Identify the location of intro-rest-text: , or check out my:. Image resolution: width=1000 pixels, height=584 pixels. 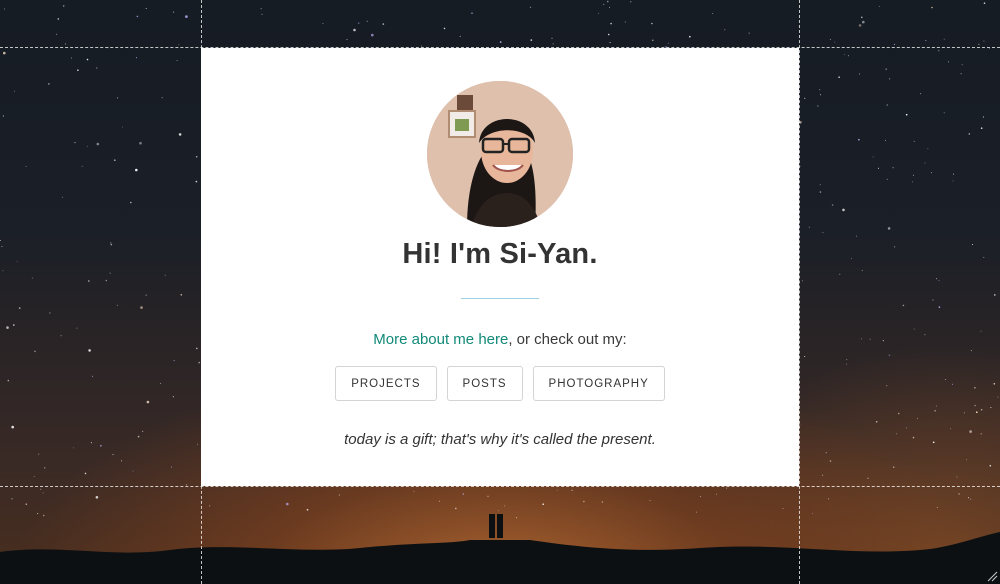
(567, 339).